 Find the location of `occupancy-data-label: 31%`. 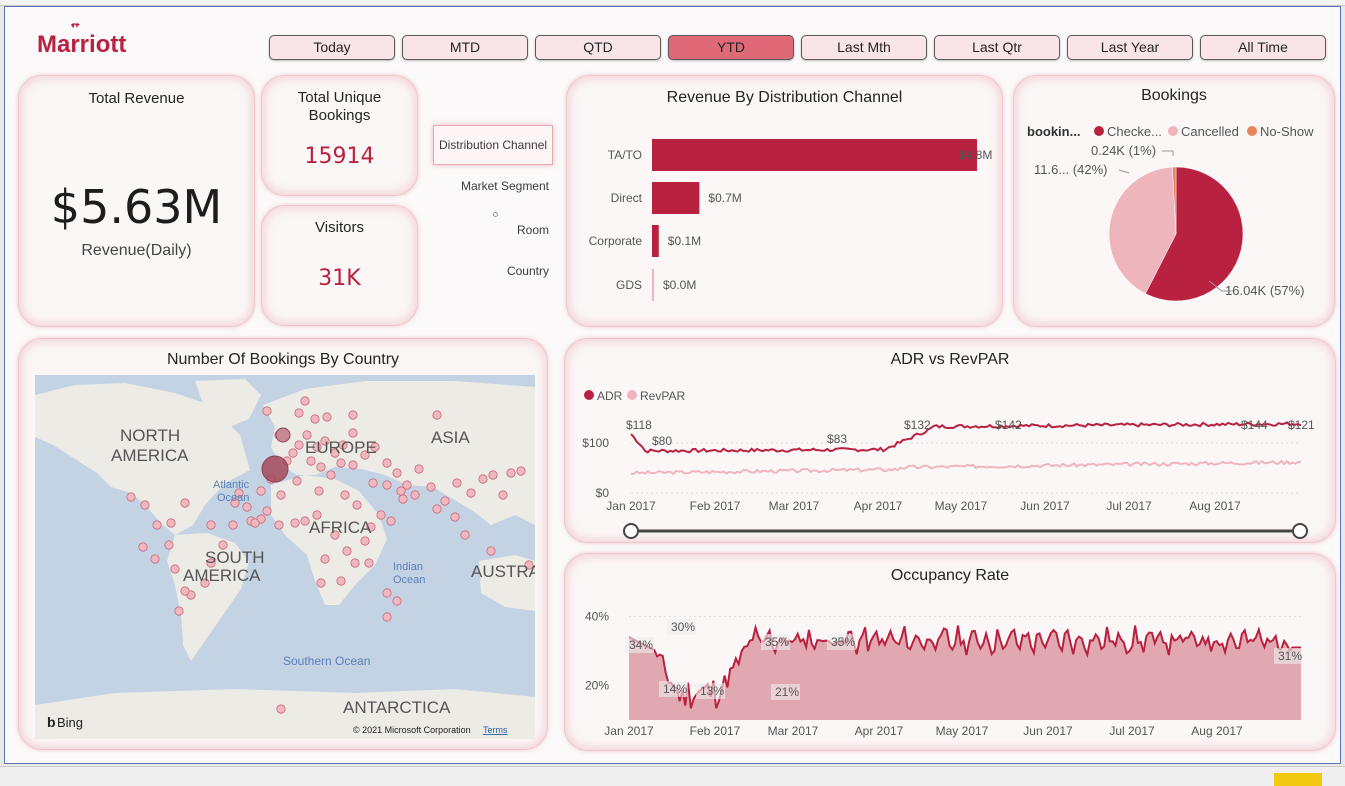

occupancy-data-label: 31% is located at coordinates (1290, 656).